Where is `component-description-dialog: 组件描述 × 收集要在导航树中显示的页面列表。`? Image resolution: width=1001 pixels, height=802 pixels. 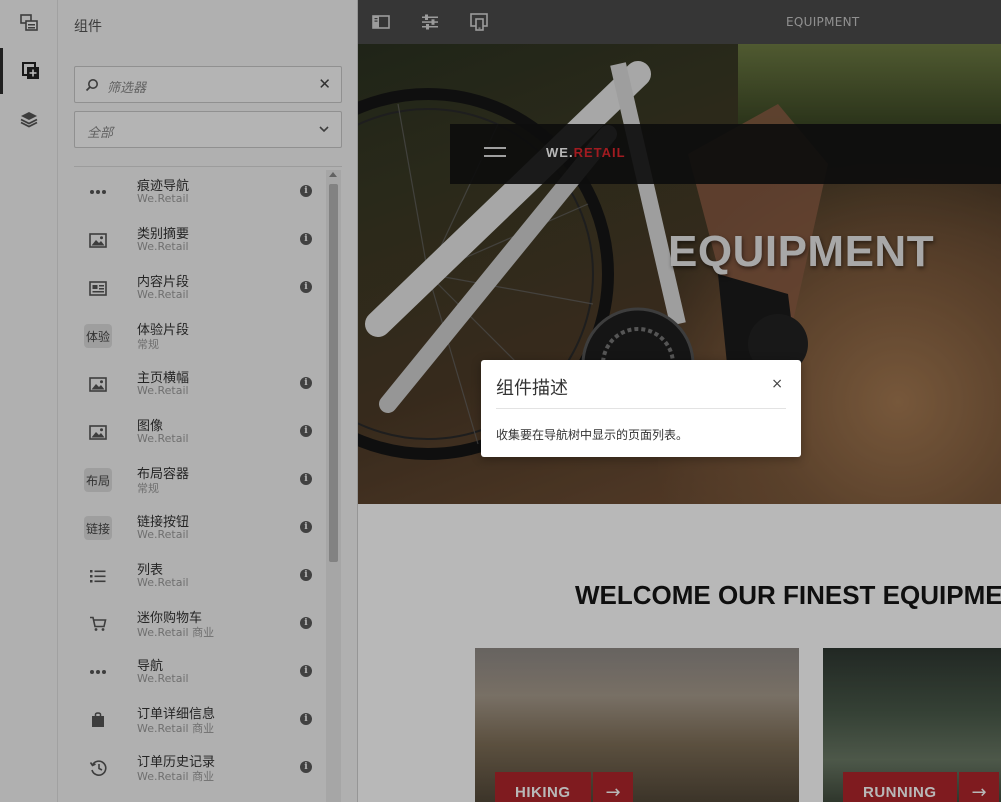 component-description-dialog: 组件描述 × 收集要在导航树中显示的页面列表。 is located at coordinates (641, 408).